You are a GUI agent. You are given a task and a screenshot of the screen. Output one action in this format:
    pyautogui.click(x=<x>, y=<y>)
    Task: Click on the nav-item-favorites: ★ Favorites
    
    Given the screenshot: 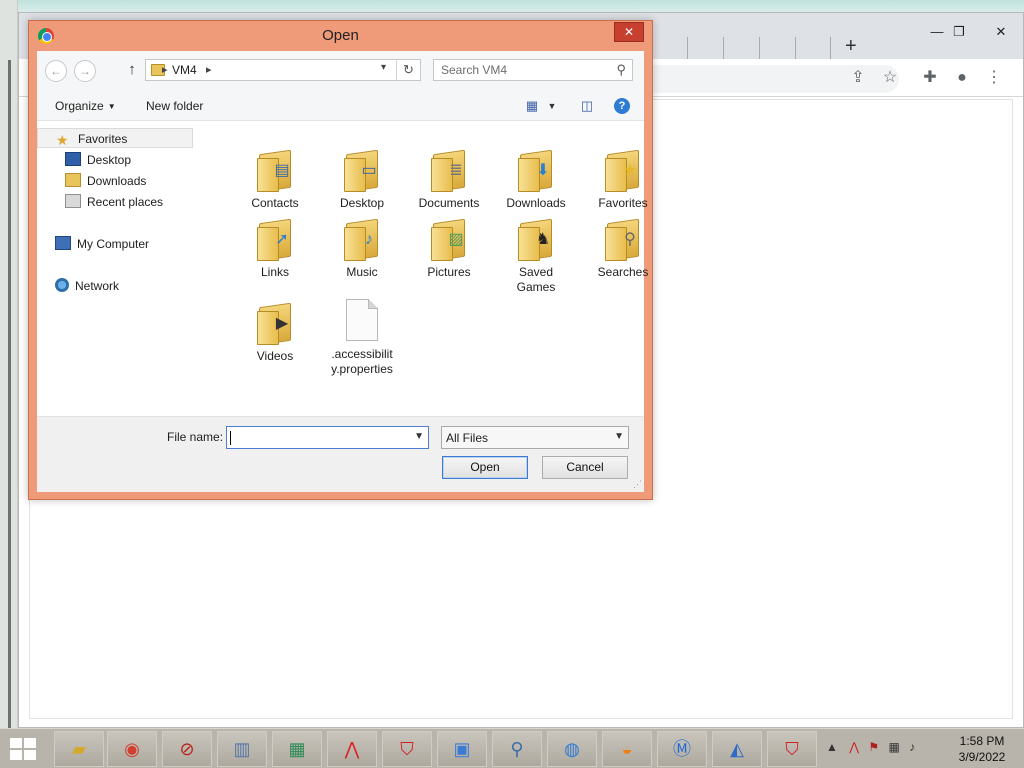 What is the action you would take?
    pyautogui.click(x=115, y=138)
    